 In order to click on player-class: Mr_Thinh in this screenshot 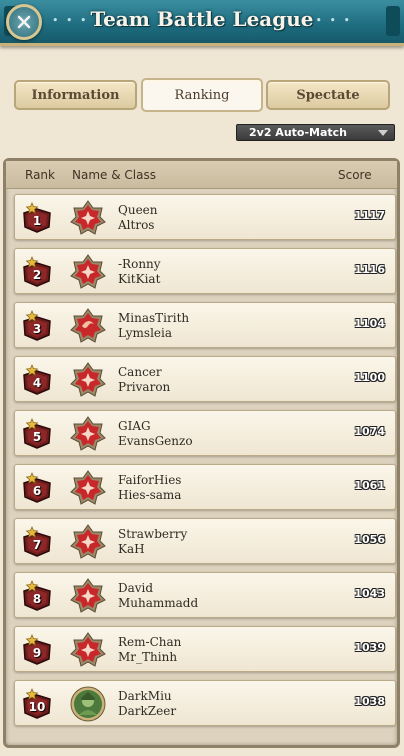, I will do `click(148, 657)`.